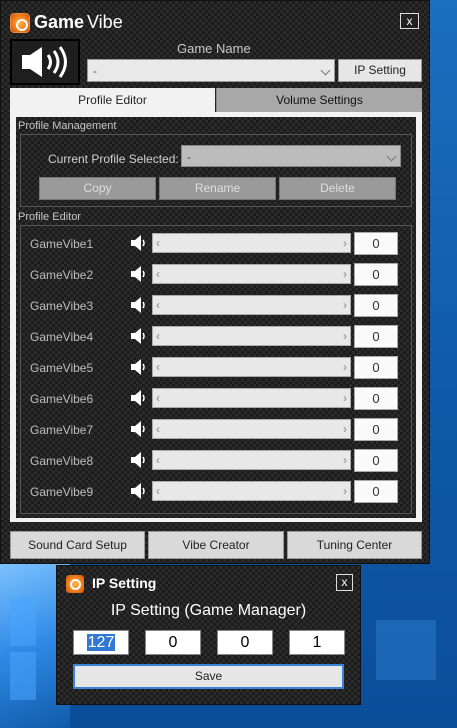 The height and width of the screenshot is (728, 457). I want to click on speaker-volume-icon, so click(45, 62).